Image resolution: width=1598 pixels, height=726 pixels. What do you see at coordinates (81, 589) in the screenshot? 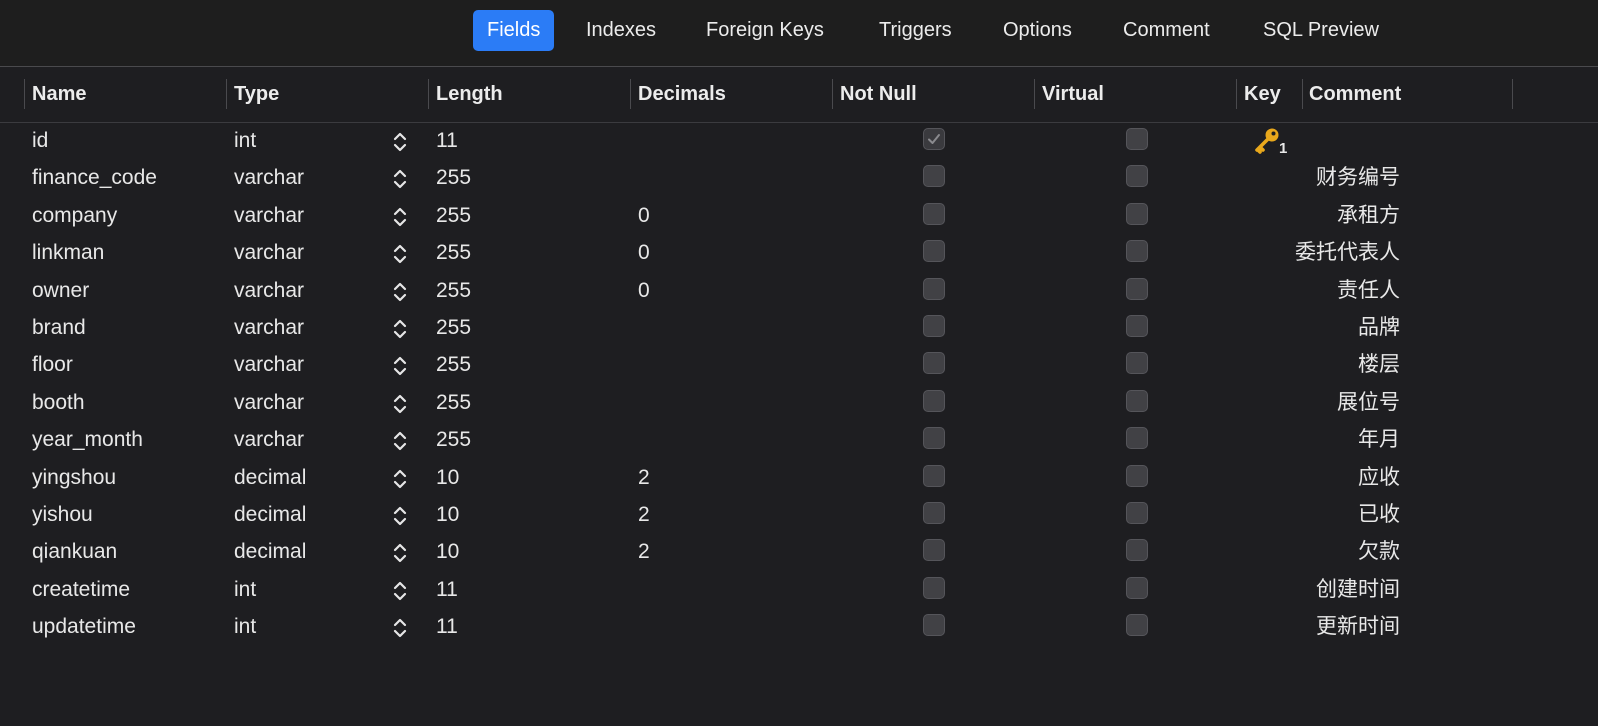
I see `field-name-cell: createtime` at bounding box center [81, 589].